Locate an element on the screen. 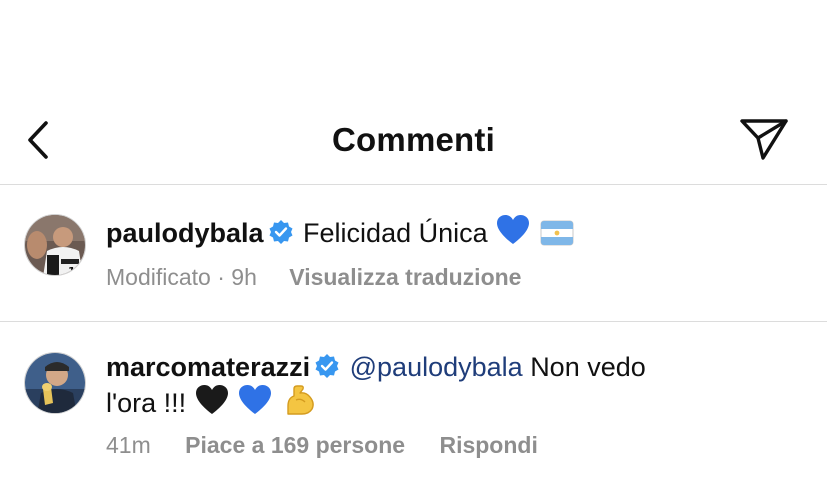 This screenshot has height=498, width=827. comment-username: marcomaterazzi is located at coordinates (208, 367).